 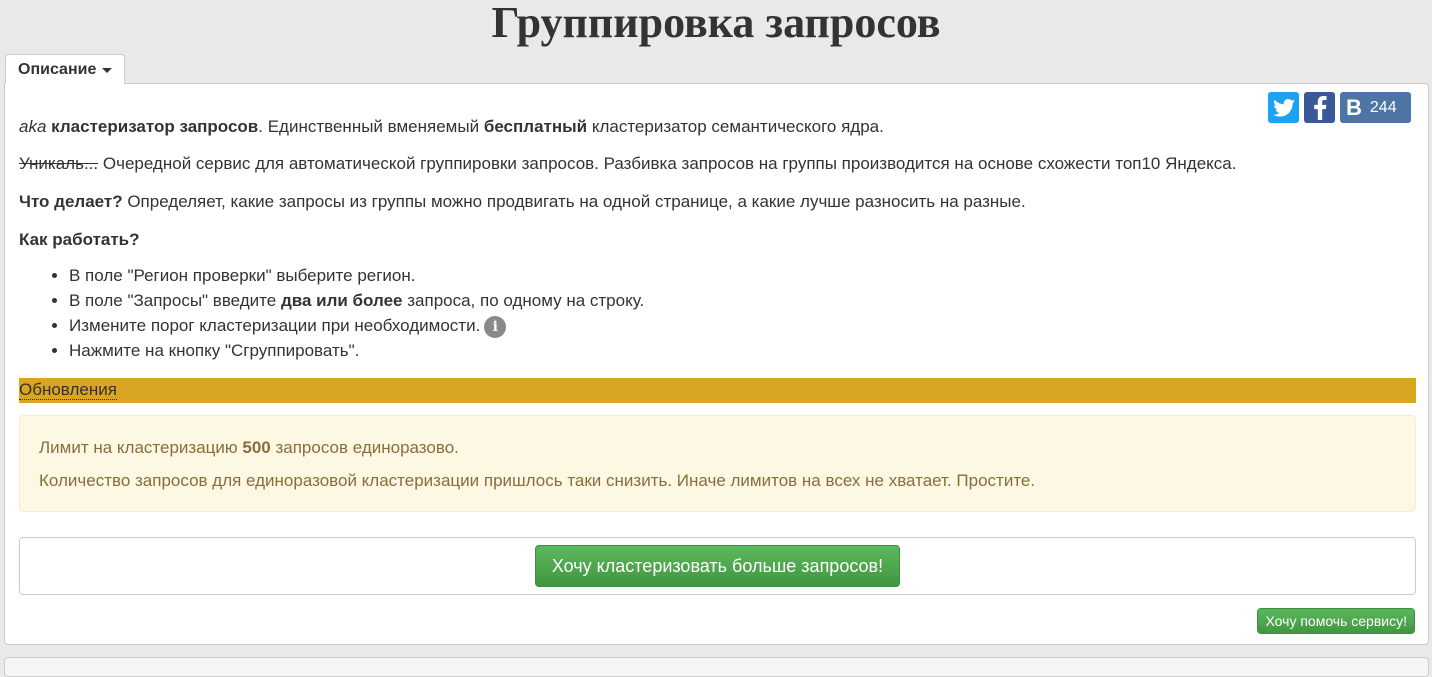 What do you see at coordinates (107, 70) in the screenshot?
I see `caret-down-icon` at bounding box center [107, 70].